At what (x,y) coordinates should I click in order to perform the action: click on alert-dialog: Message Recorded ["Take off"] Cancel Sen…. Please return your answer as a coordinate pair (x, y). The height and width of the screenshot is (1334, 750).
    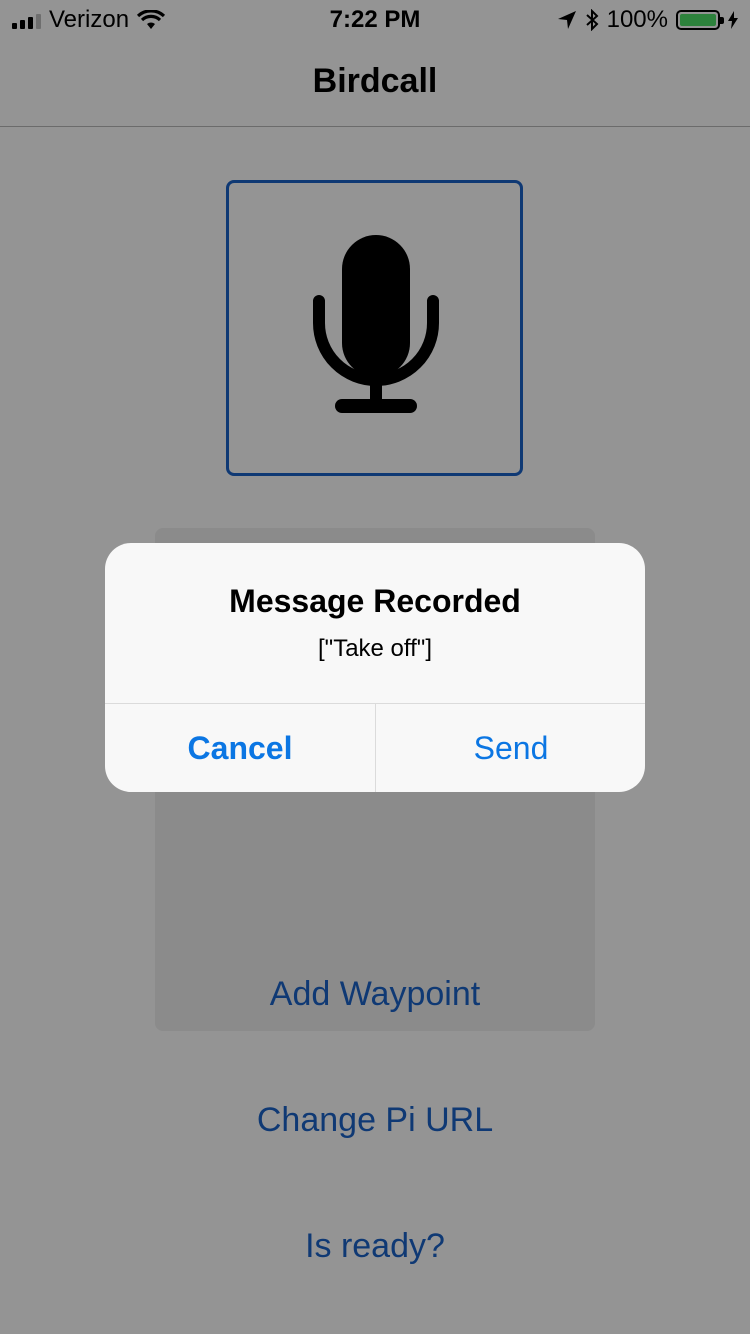
    Looking at the image, I should click on (375, 667).